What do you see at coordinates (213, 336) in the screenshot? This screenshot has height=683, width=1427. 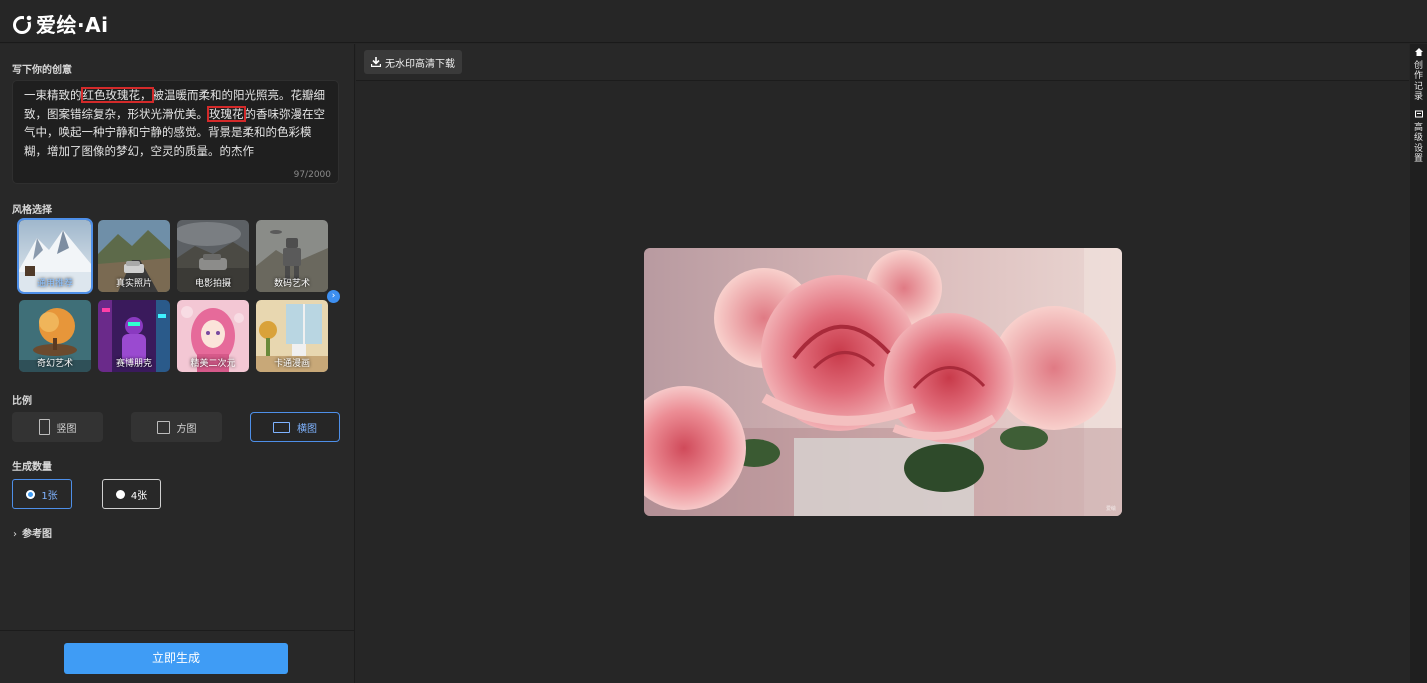 I see `style-tile-anime: 精美二次元` at bounding box center [213, 336].